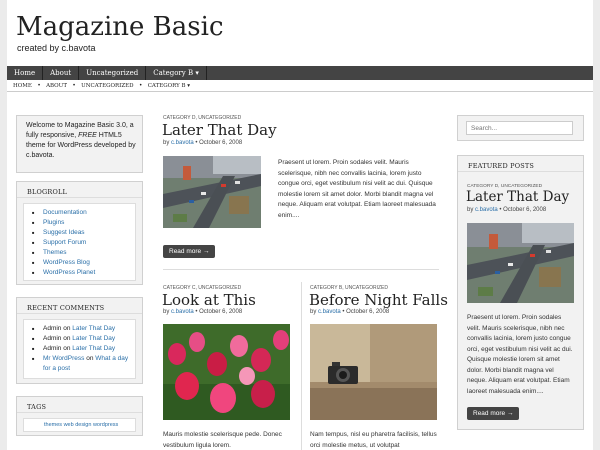  I want to click on main-nav: Home About Uncategorized Category B ▾, so click(300, 73).